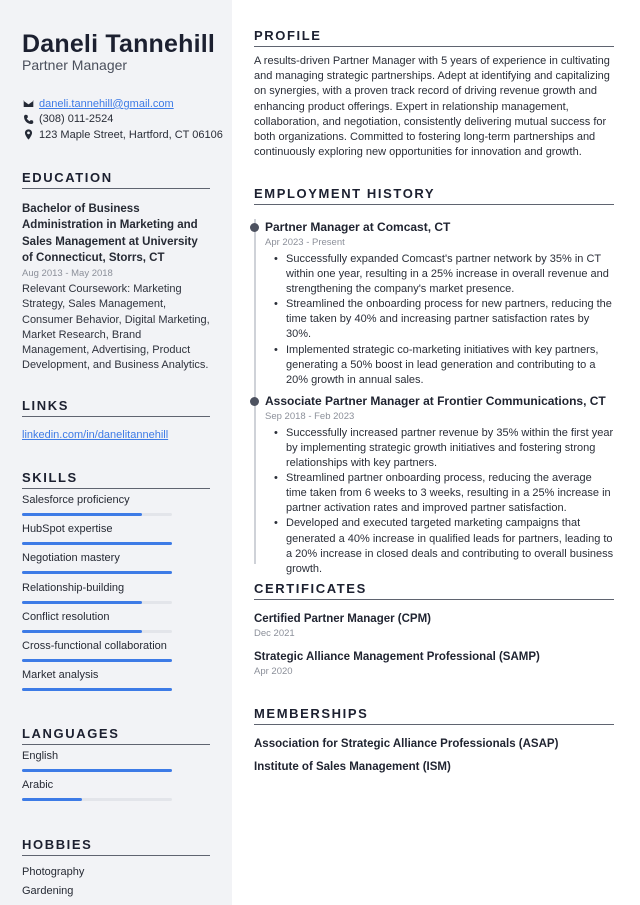 The image size is (640, 905). I want to click on language-label: English, so click(40, 756).